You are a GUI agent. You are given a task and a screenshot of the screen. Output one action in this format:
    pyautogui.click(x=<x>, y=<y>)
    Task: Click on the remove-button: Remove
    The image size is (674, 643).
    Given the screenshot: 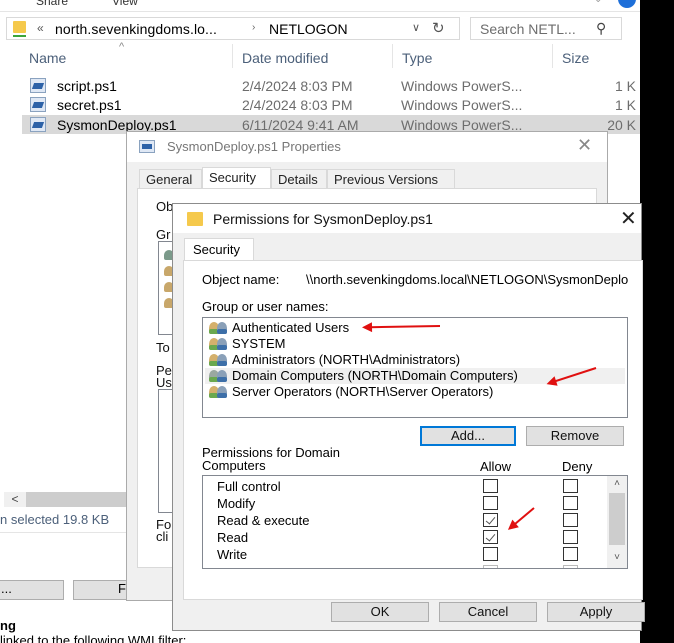 What is the action you would take?
    pyautogui.click(x=575, y=436)
    